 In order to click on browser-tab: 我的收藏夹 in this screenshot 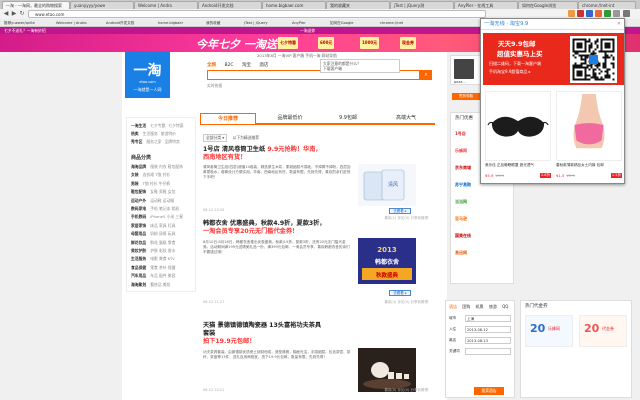, I will do `click(358, 5)`.